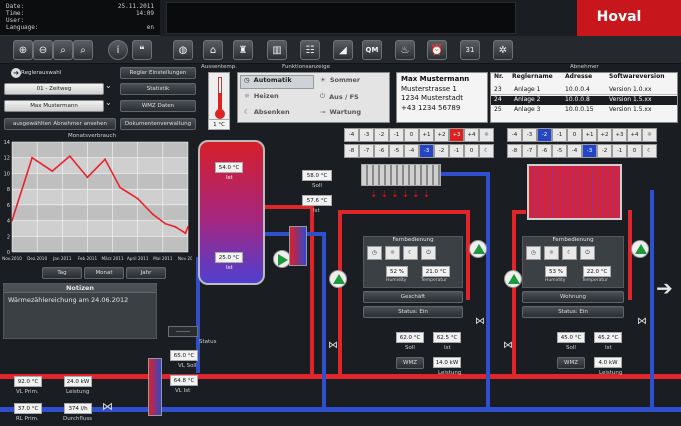 This screenshot has height=426, width=681. I want to click on notes-panel: Notizen Wärmezählereichung am 24.06.2012, so click(80, 311).